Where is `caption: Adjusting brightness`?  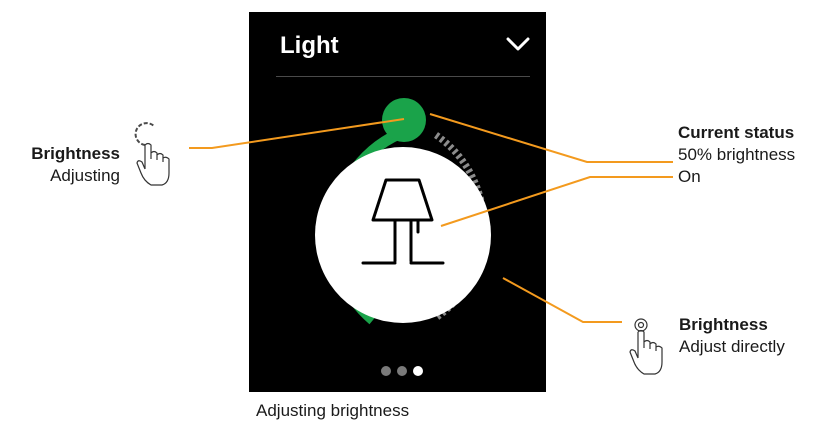 caption: Adjusting brightness is located at coordinates (333, 410).